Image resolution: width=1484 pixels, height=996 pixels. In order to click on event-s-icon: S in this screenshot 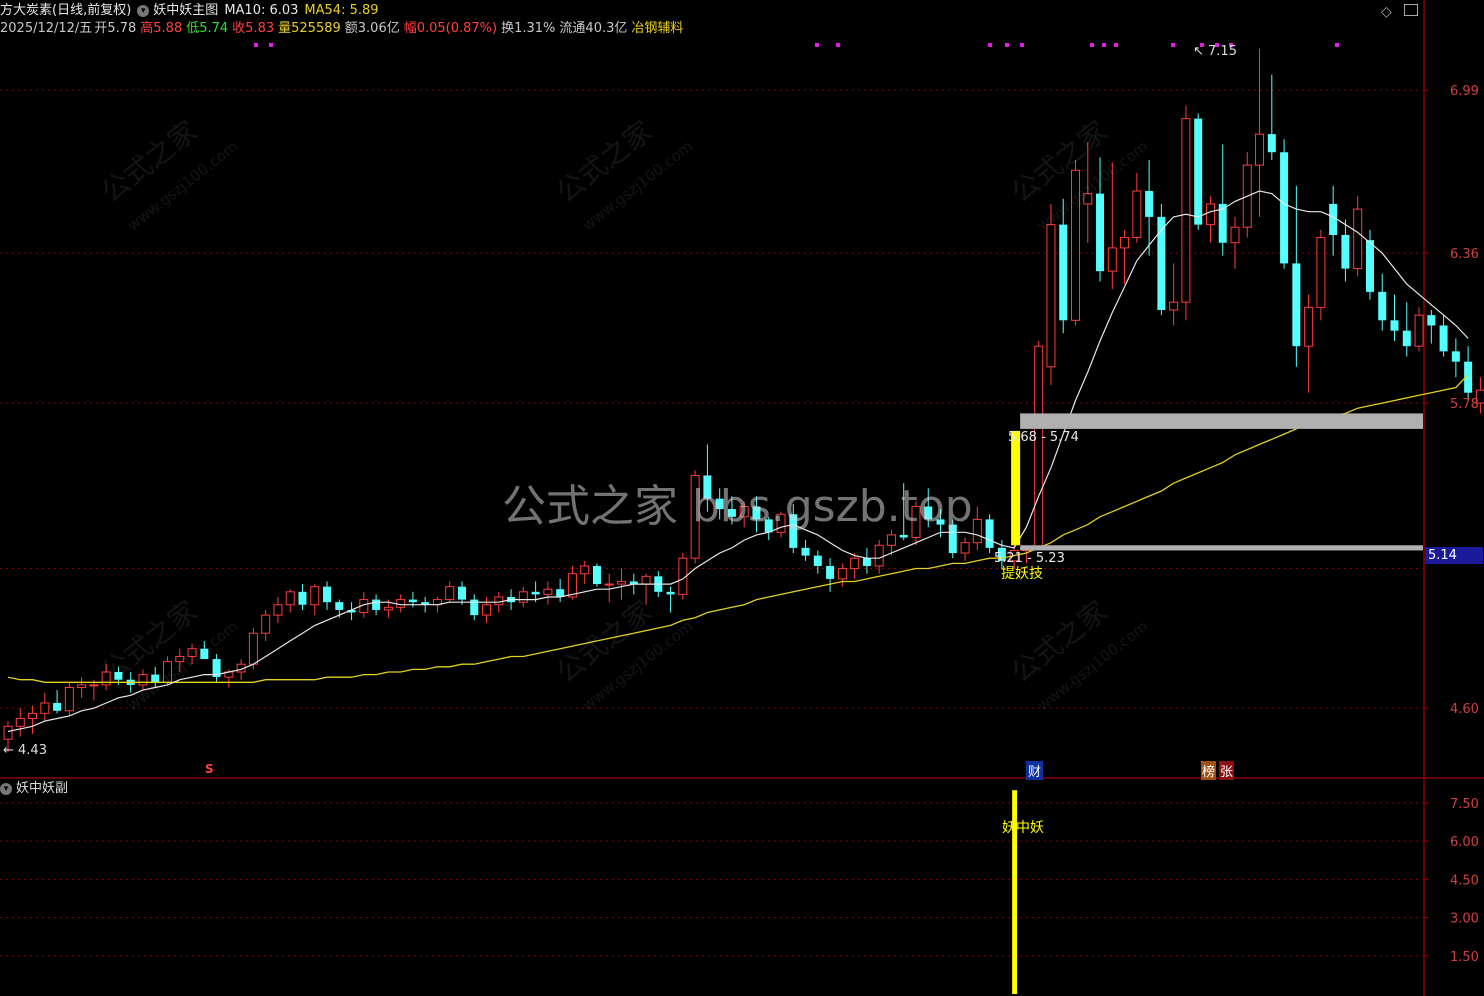, I will do `click(209, 769)`.